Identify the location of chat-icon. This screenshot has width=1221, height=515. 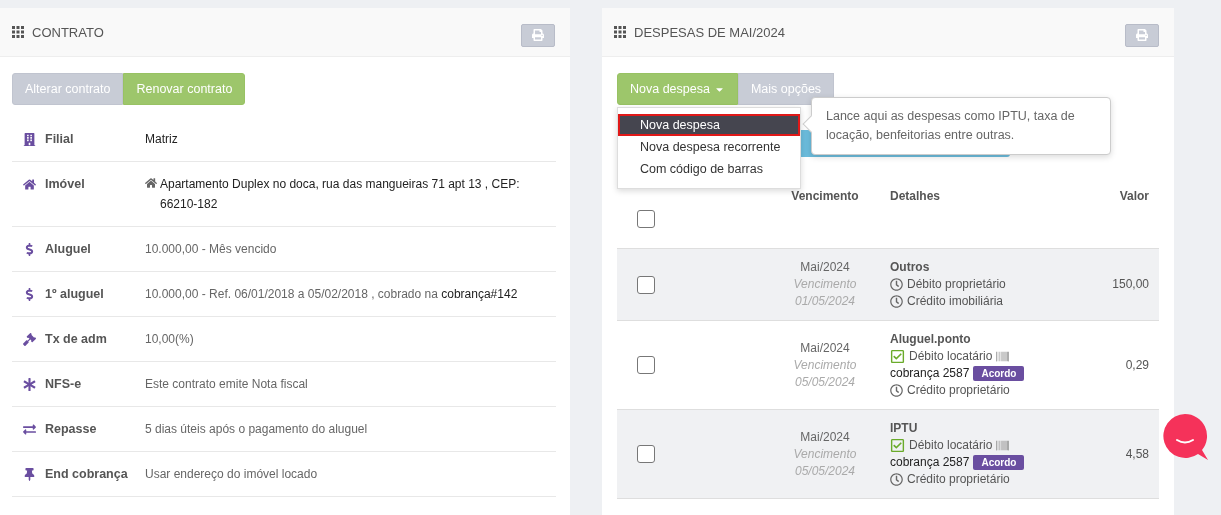
(1185, 437).